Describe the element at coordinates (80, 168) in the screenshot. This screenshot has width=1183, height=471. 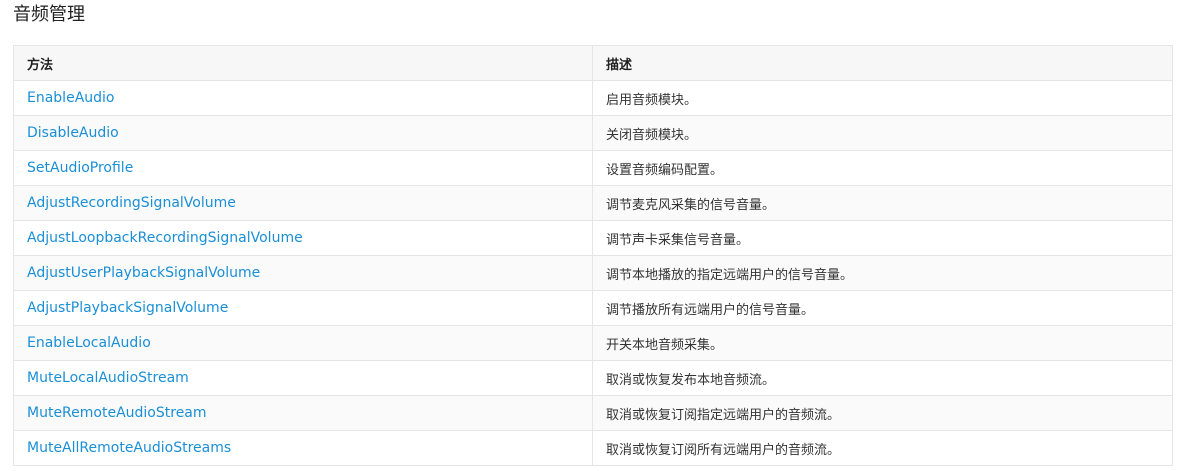
I see `method-link: SetAudioProfile` at that location.